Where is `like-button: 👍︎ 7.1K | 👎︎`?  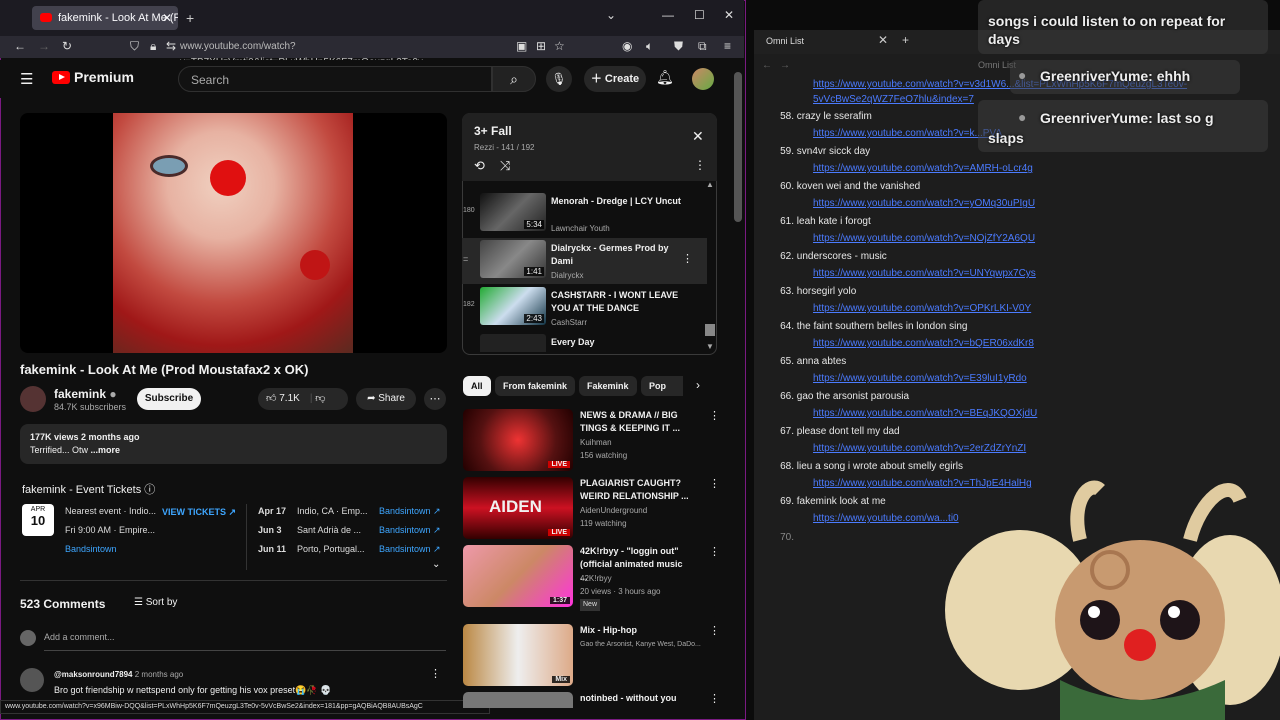
like-button: 👍︎ 7.1K | 👎︎ is located at coordinates (303, 399).